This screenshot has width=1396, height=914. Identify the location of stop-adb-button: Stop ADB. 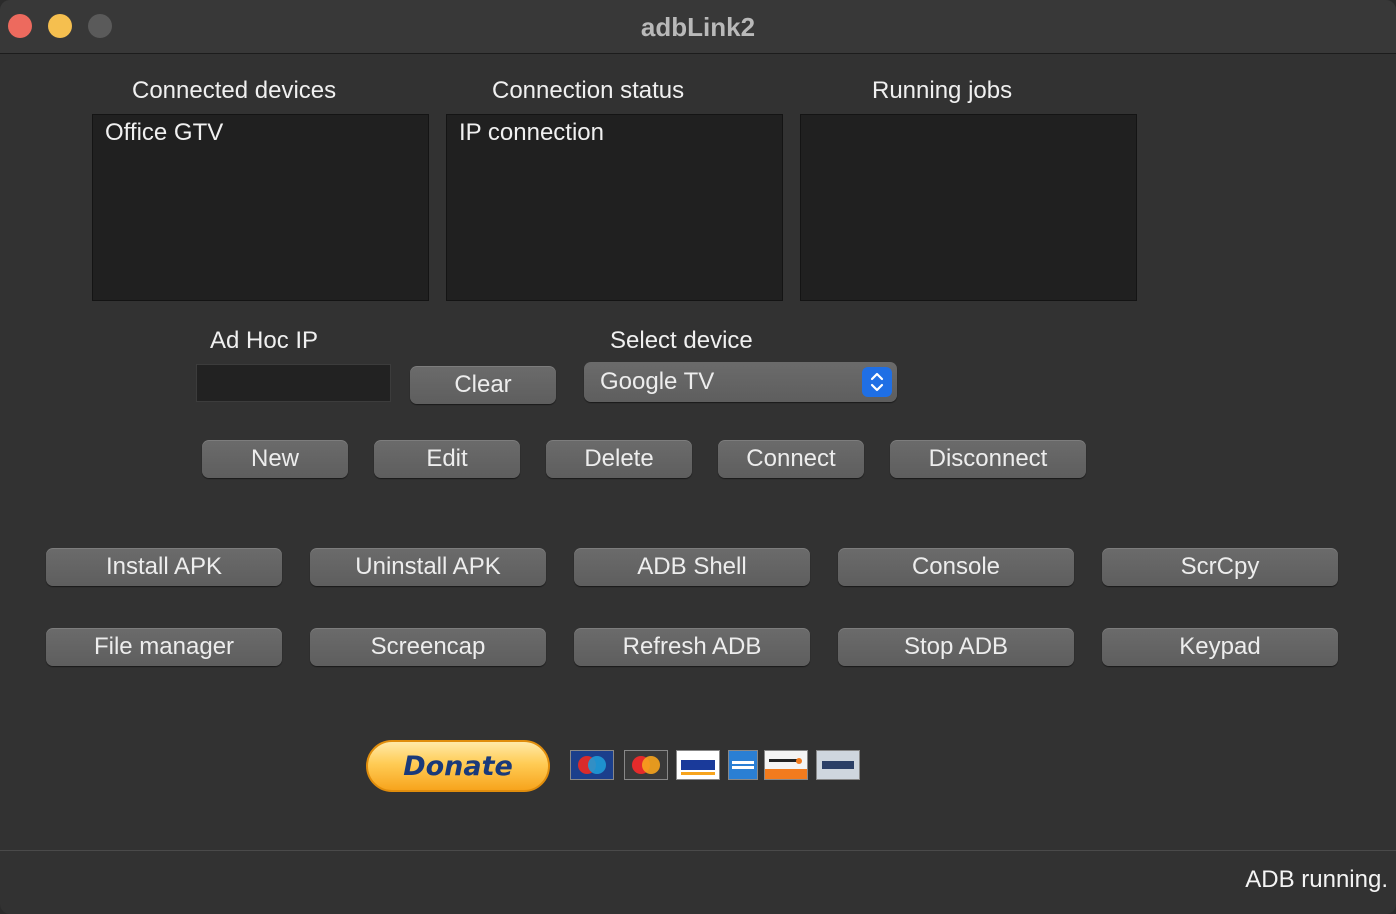
(956, 647).